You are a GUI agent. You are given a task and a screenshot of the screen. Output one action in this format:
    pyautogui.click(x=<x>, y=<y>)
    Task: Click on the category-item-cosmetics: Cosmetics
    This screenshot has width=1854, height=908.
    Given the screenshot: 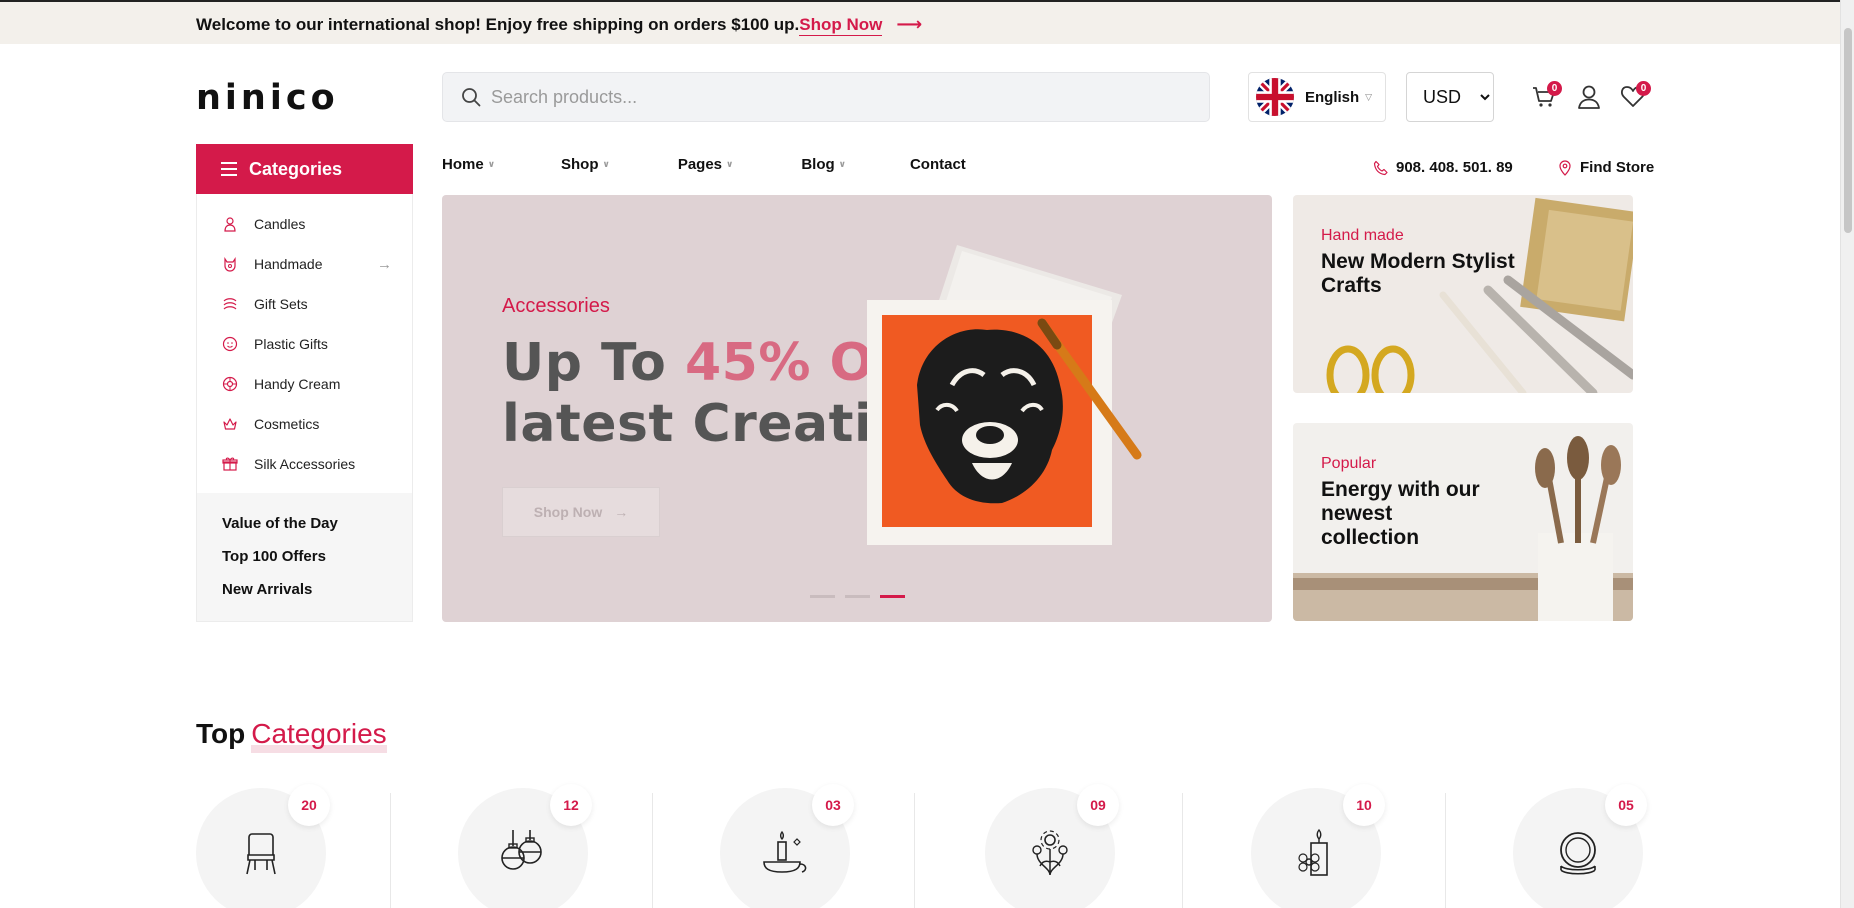 What is the action you would take?
    pyautogui.click(x=304, y=424)
    